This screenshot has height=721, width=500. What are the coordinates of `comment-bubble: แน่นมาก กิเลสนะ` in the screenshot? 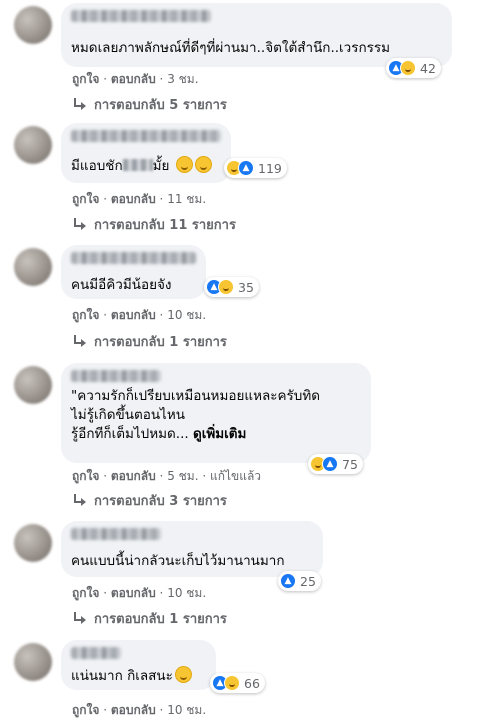 It's located at (138, 665).